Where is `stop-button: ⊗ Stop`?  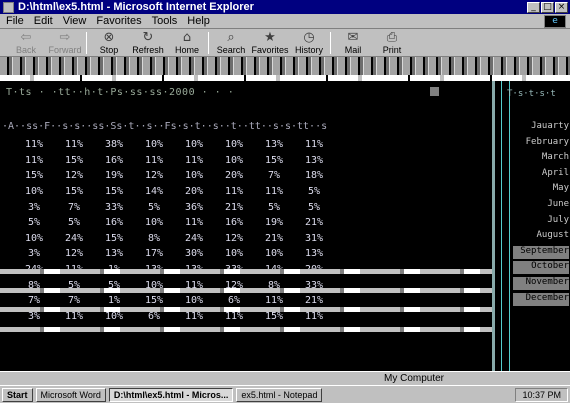 stop-button: ⊗ Stop is located at coordinates (109, 43).